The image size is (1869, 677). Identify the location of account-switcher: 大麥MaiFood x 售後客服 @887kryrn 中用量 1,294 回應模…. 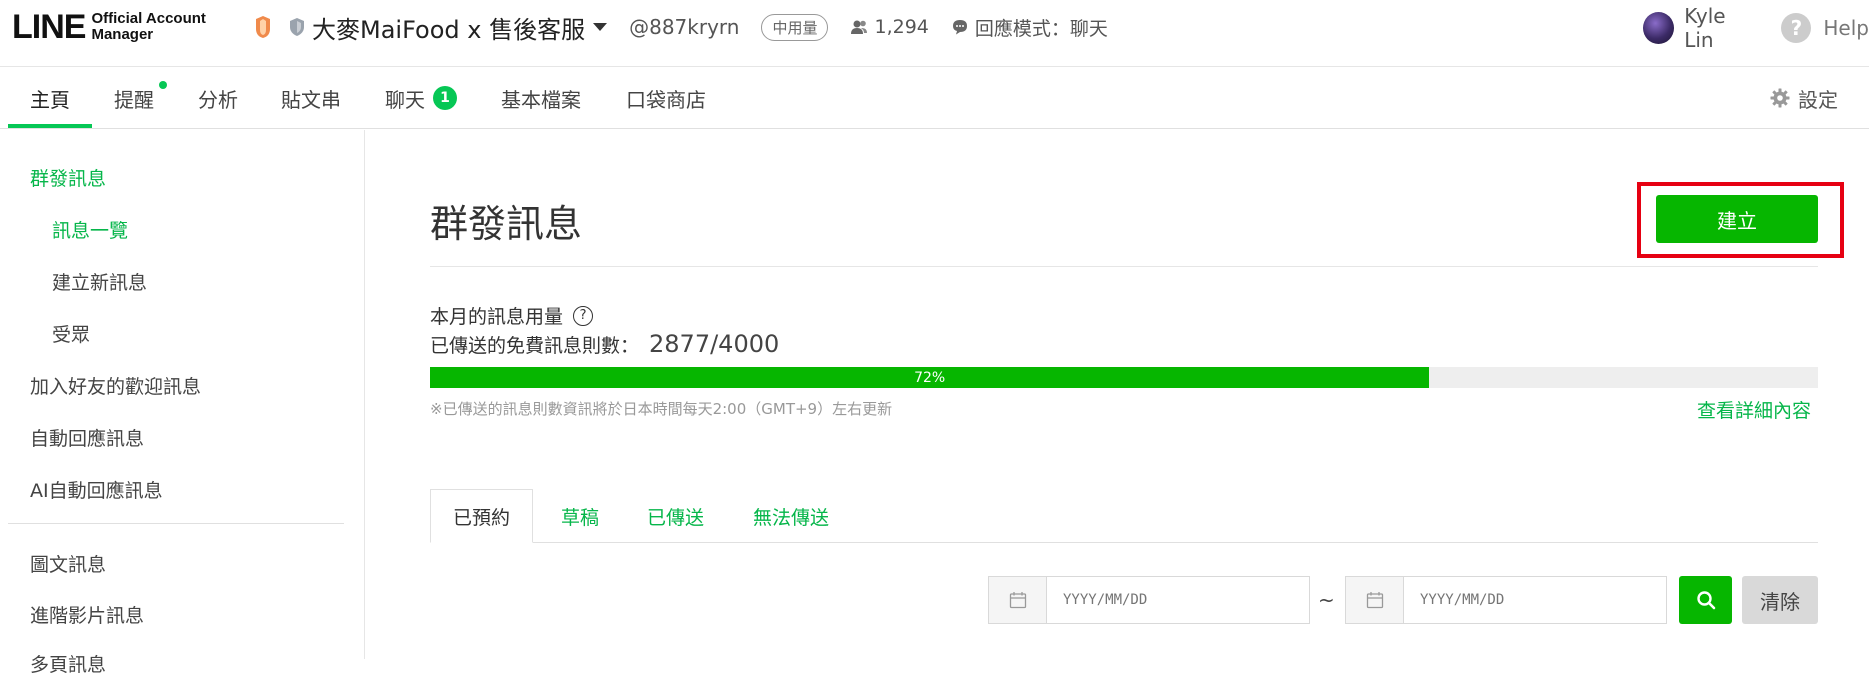
(681, 28).